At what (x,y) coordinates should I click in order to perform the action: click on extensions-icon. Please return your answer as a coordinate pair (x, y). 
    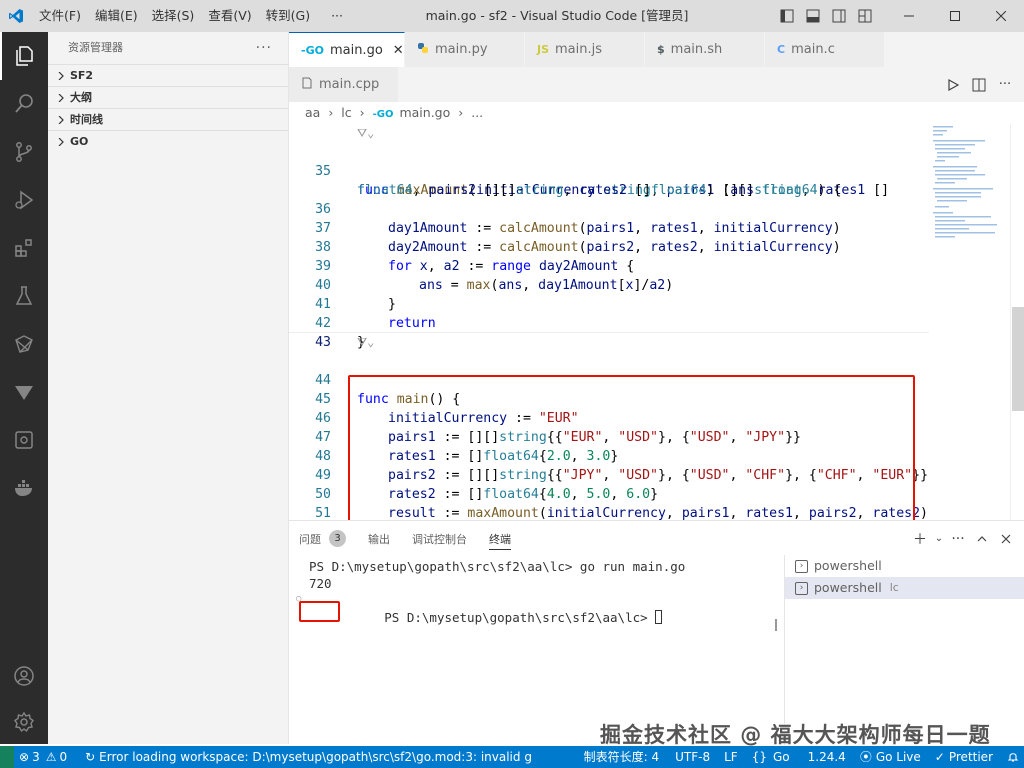
    Looking at the image, I should click on (24, 248).